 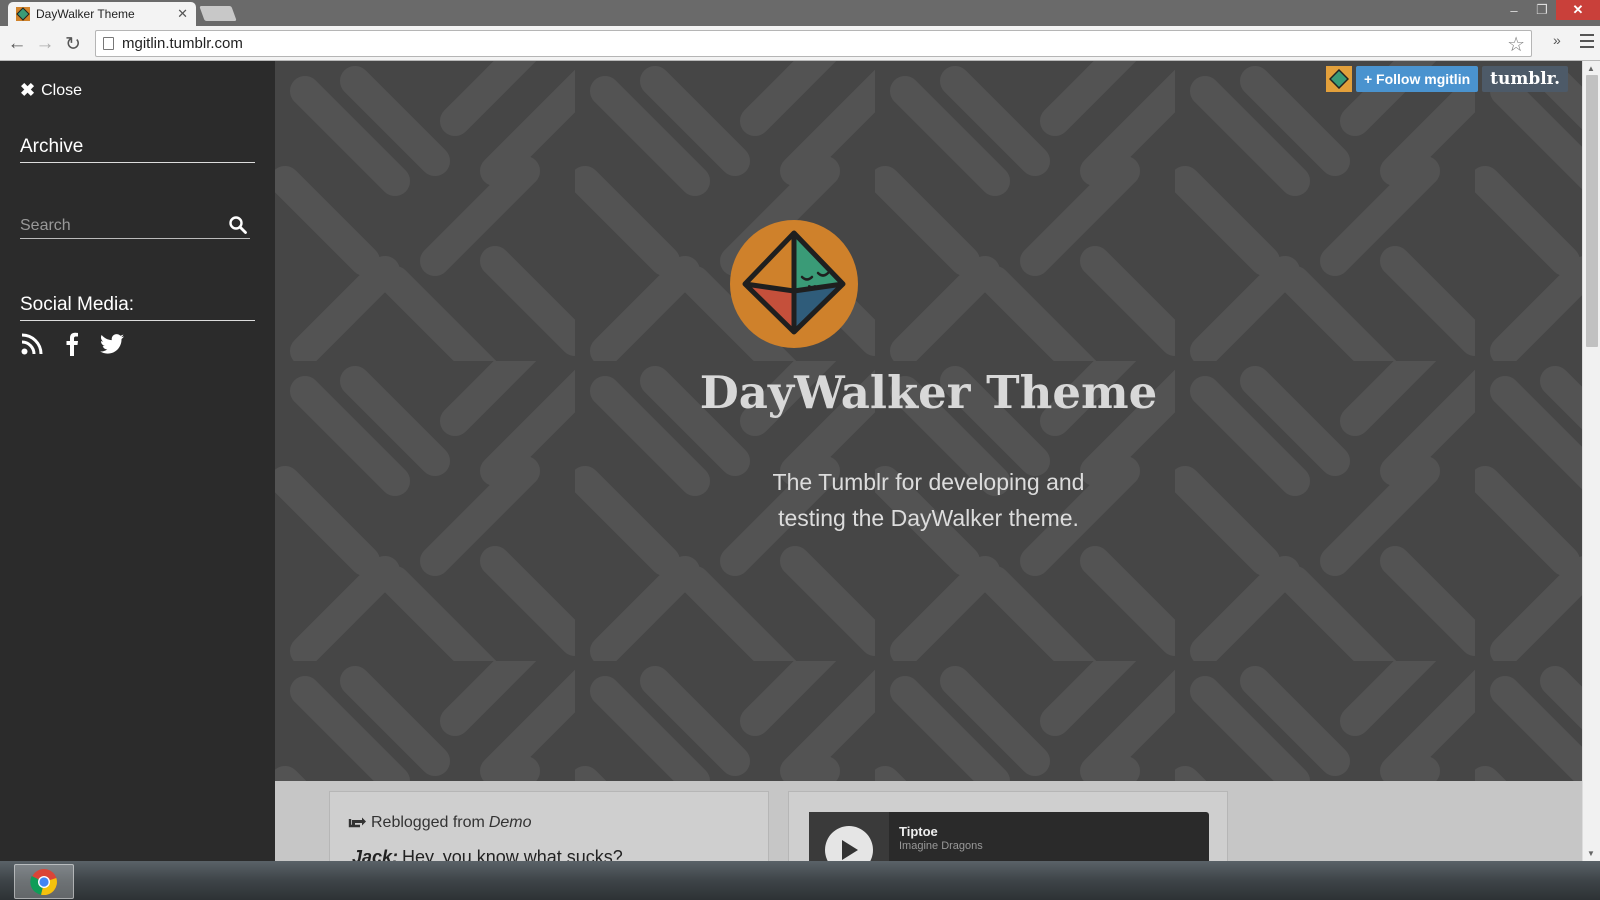 I want to click on chat-line: Jack: Hey, you know what sucks?, so click(x=487, y=854).